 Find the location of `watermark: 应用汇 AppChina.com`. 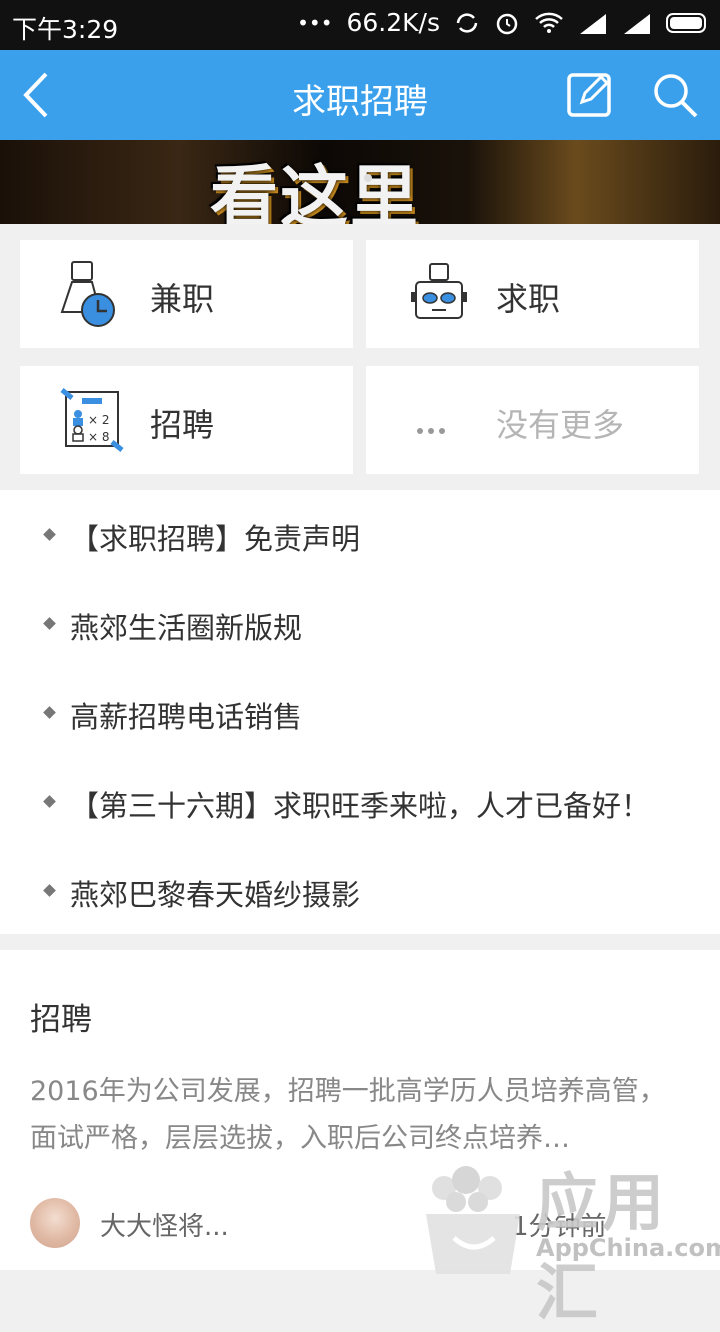

watermark: 应用汇 AppChina.com is located at coordinates (570, 1239).